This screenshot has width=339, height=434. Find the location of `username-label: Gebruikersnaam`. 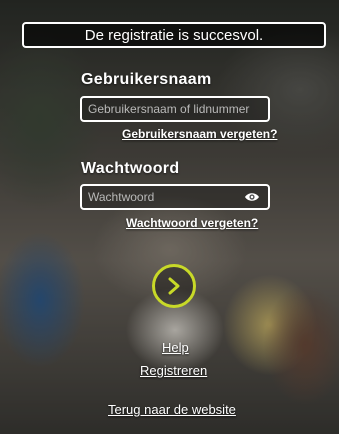

username-label: Gebruikersnaam is located at coordinates (146, 79).